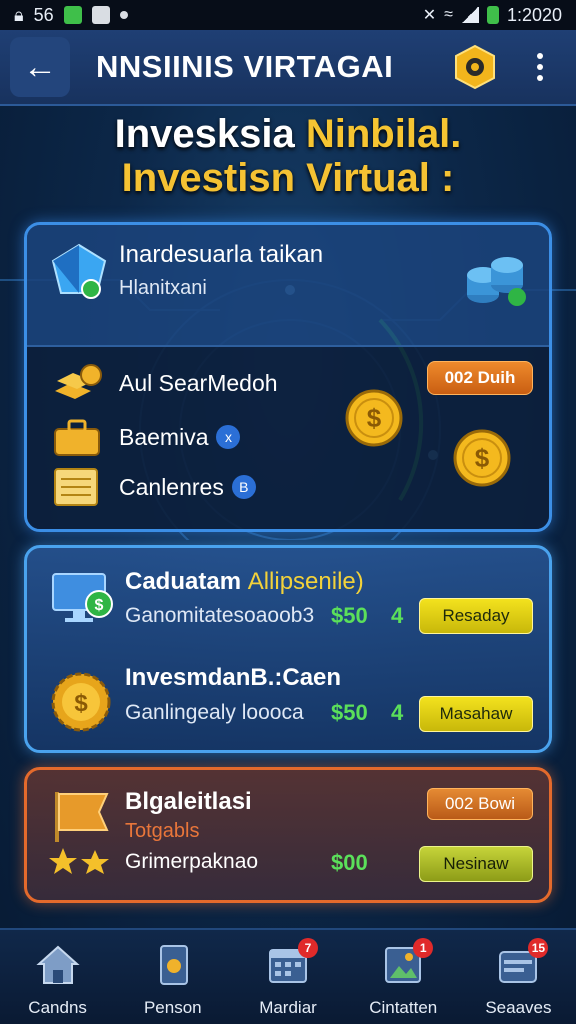  I want to click on tablet-icon, so click(173, 965).